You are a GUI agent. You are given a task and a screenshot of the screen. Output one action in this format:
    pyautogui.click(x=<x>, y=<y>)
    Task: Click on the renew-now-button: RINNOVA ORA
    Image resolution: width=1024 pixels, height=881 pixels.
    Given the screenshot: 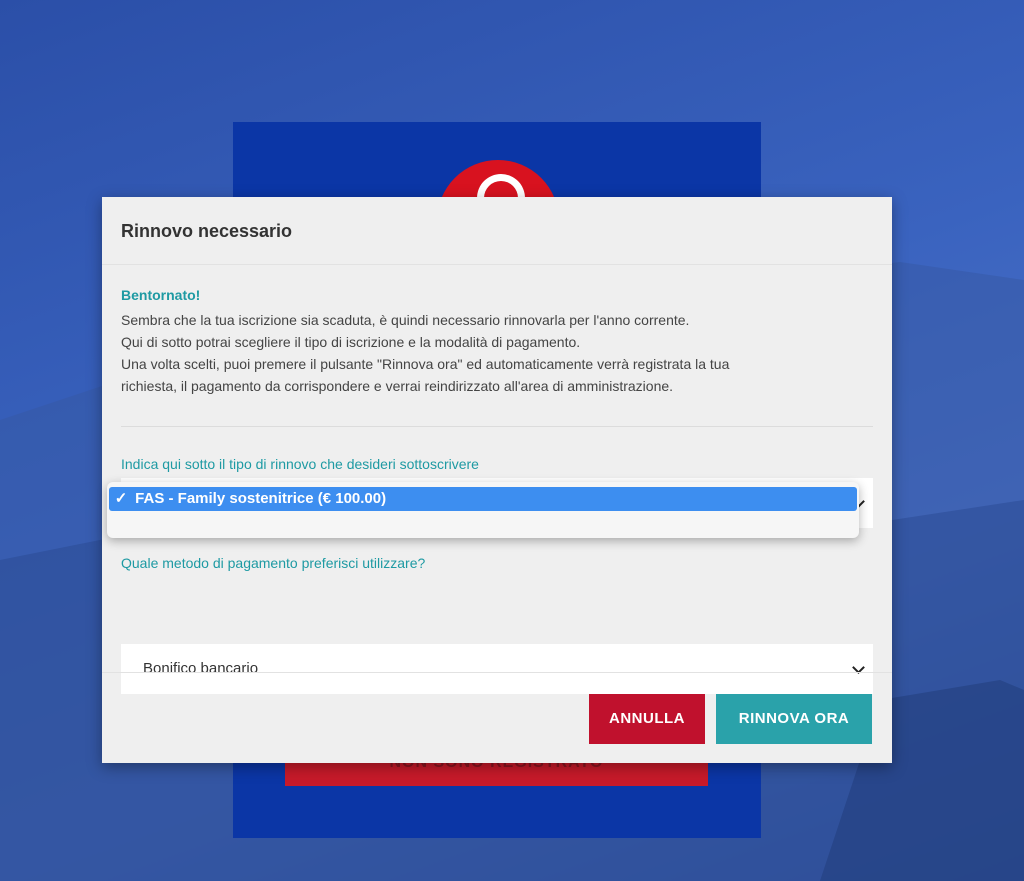 What is the action you would take?
    pyautogui.click(x=794, y=719)
    